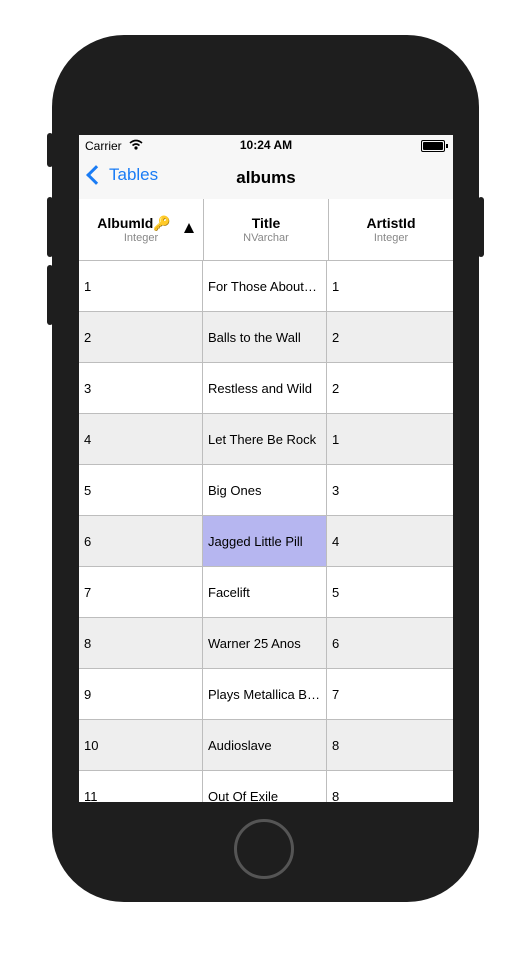 This screenshot has height=953, width=531. I want to click on cell-artistid: 4, so click(389, 541).